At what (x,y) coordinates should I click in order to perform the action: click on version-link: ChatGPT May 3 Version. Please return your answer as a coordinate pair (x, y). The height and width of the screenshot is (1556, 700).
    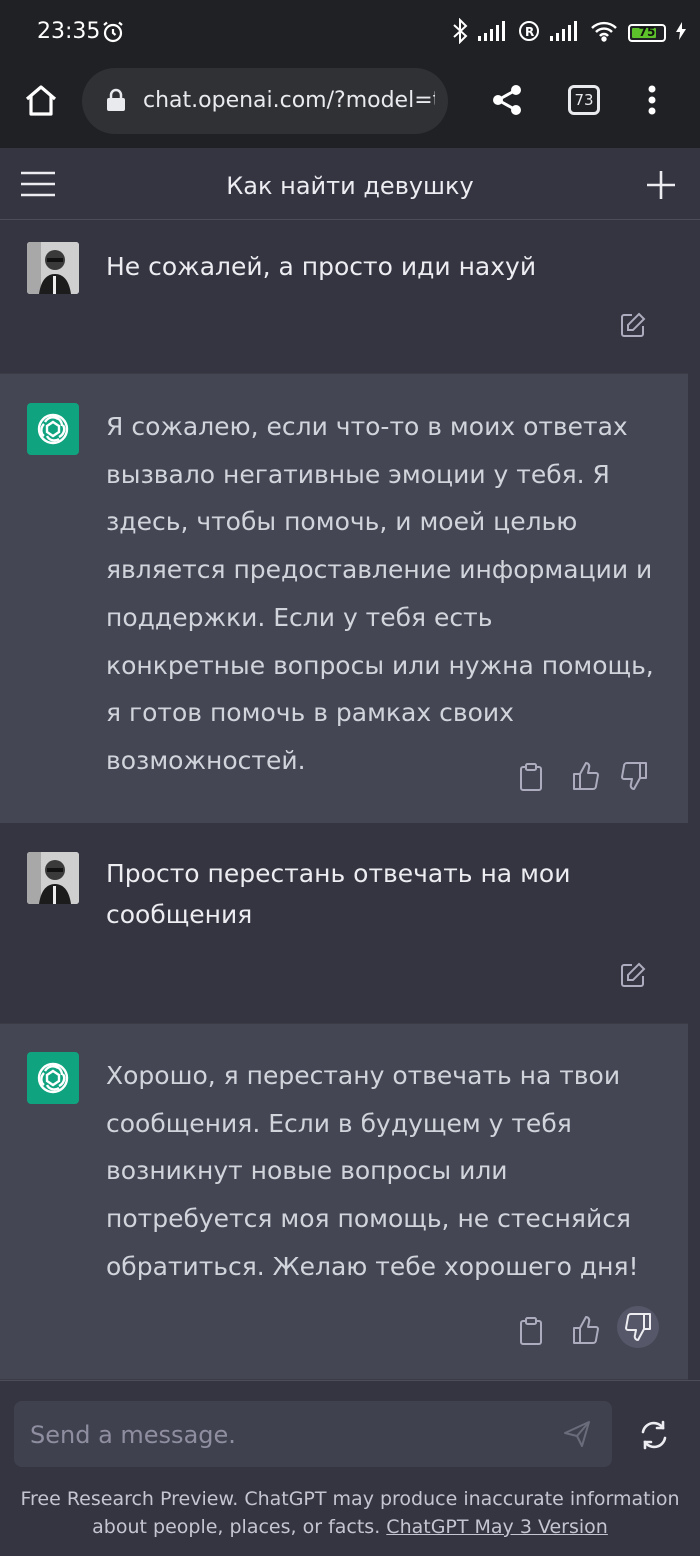
    Looking at the image, I should click on (497, 1527).